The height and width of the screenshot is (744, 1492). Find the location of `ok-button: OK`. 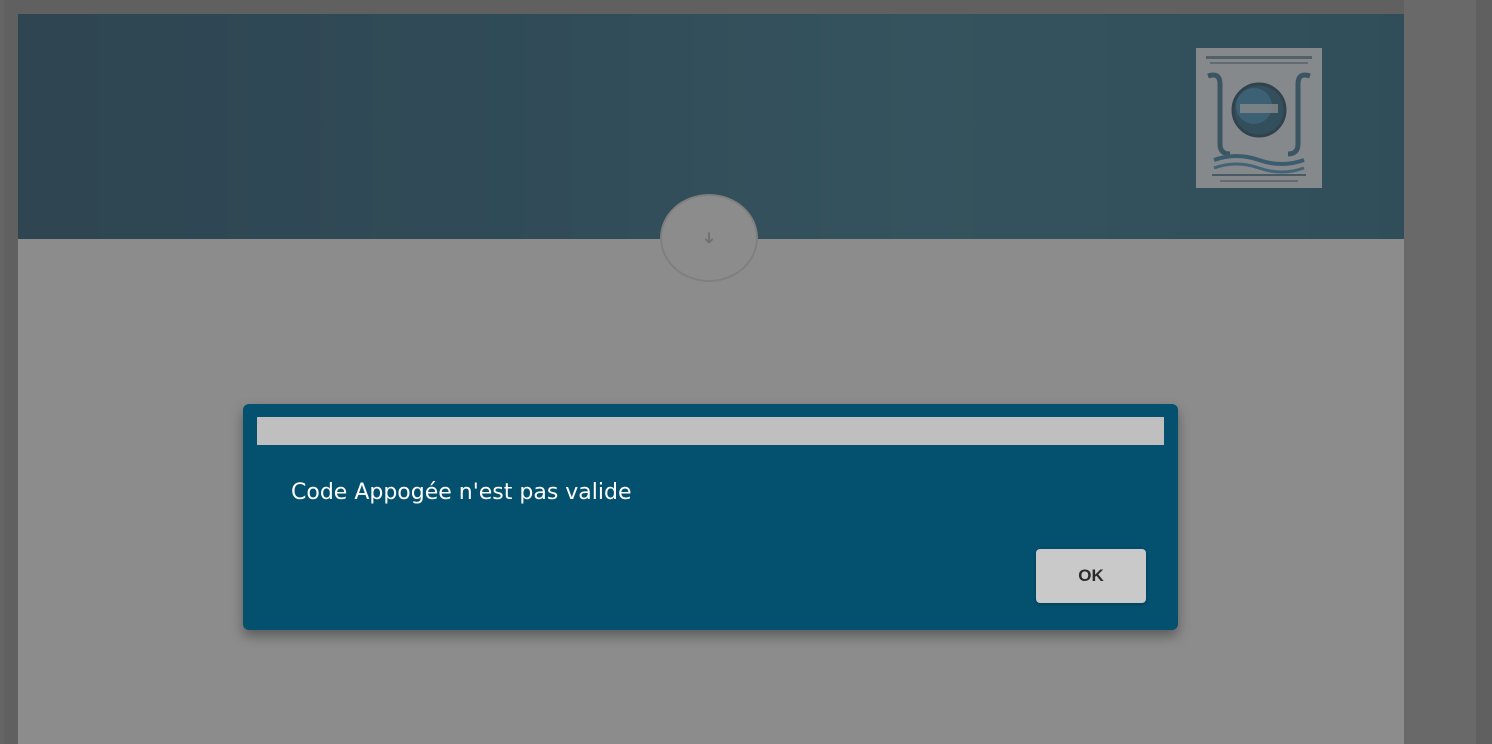

ok-button: OK is located at coordinates (1091, 576).